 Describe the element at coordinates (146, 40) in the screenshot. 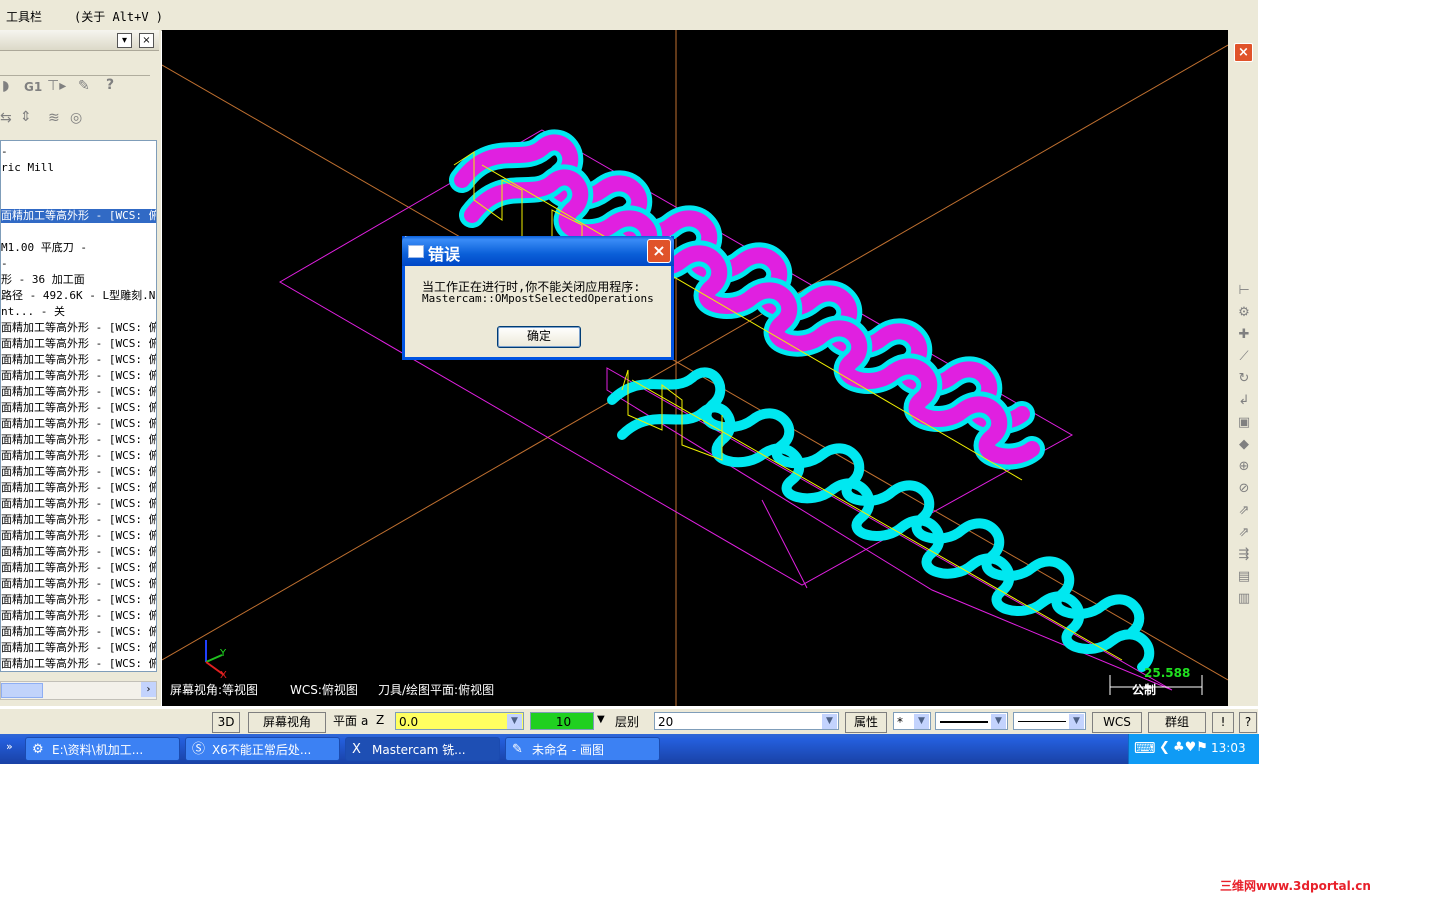

I see `panel-close-button: ×` at that location.